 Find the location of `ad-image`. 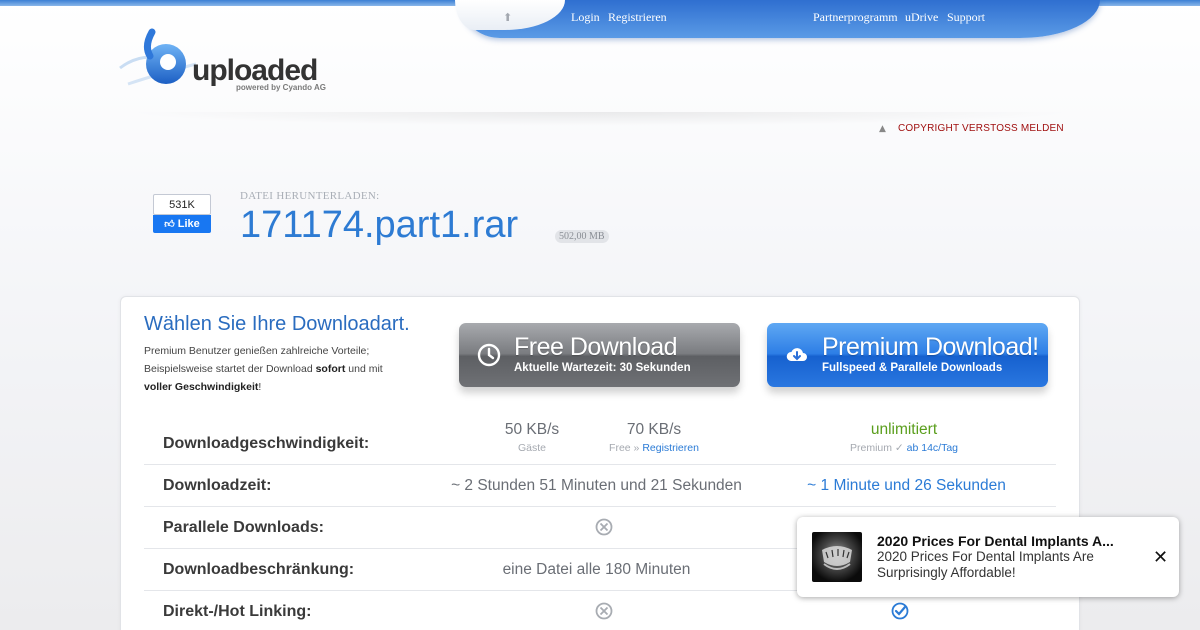

ad-image is located at coordinates (837, 558).